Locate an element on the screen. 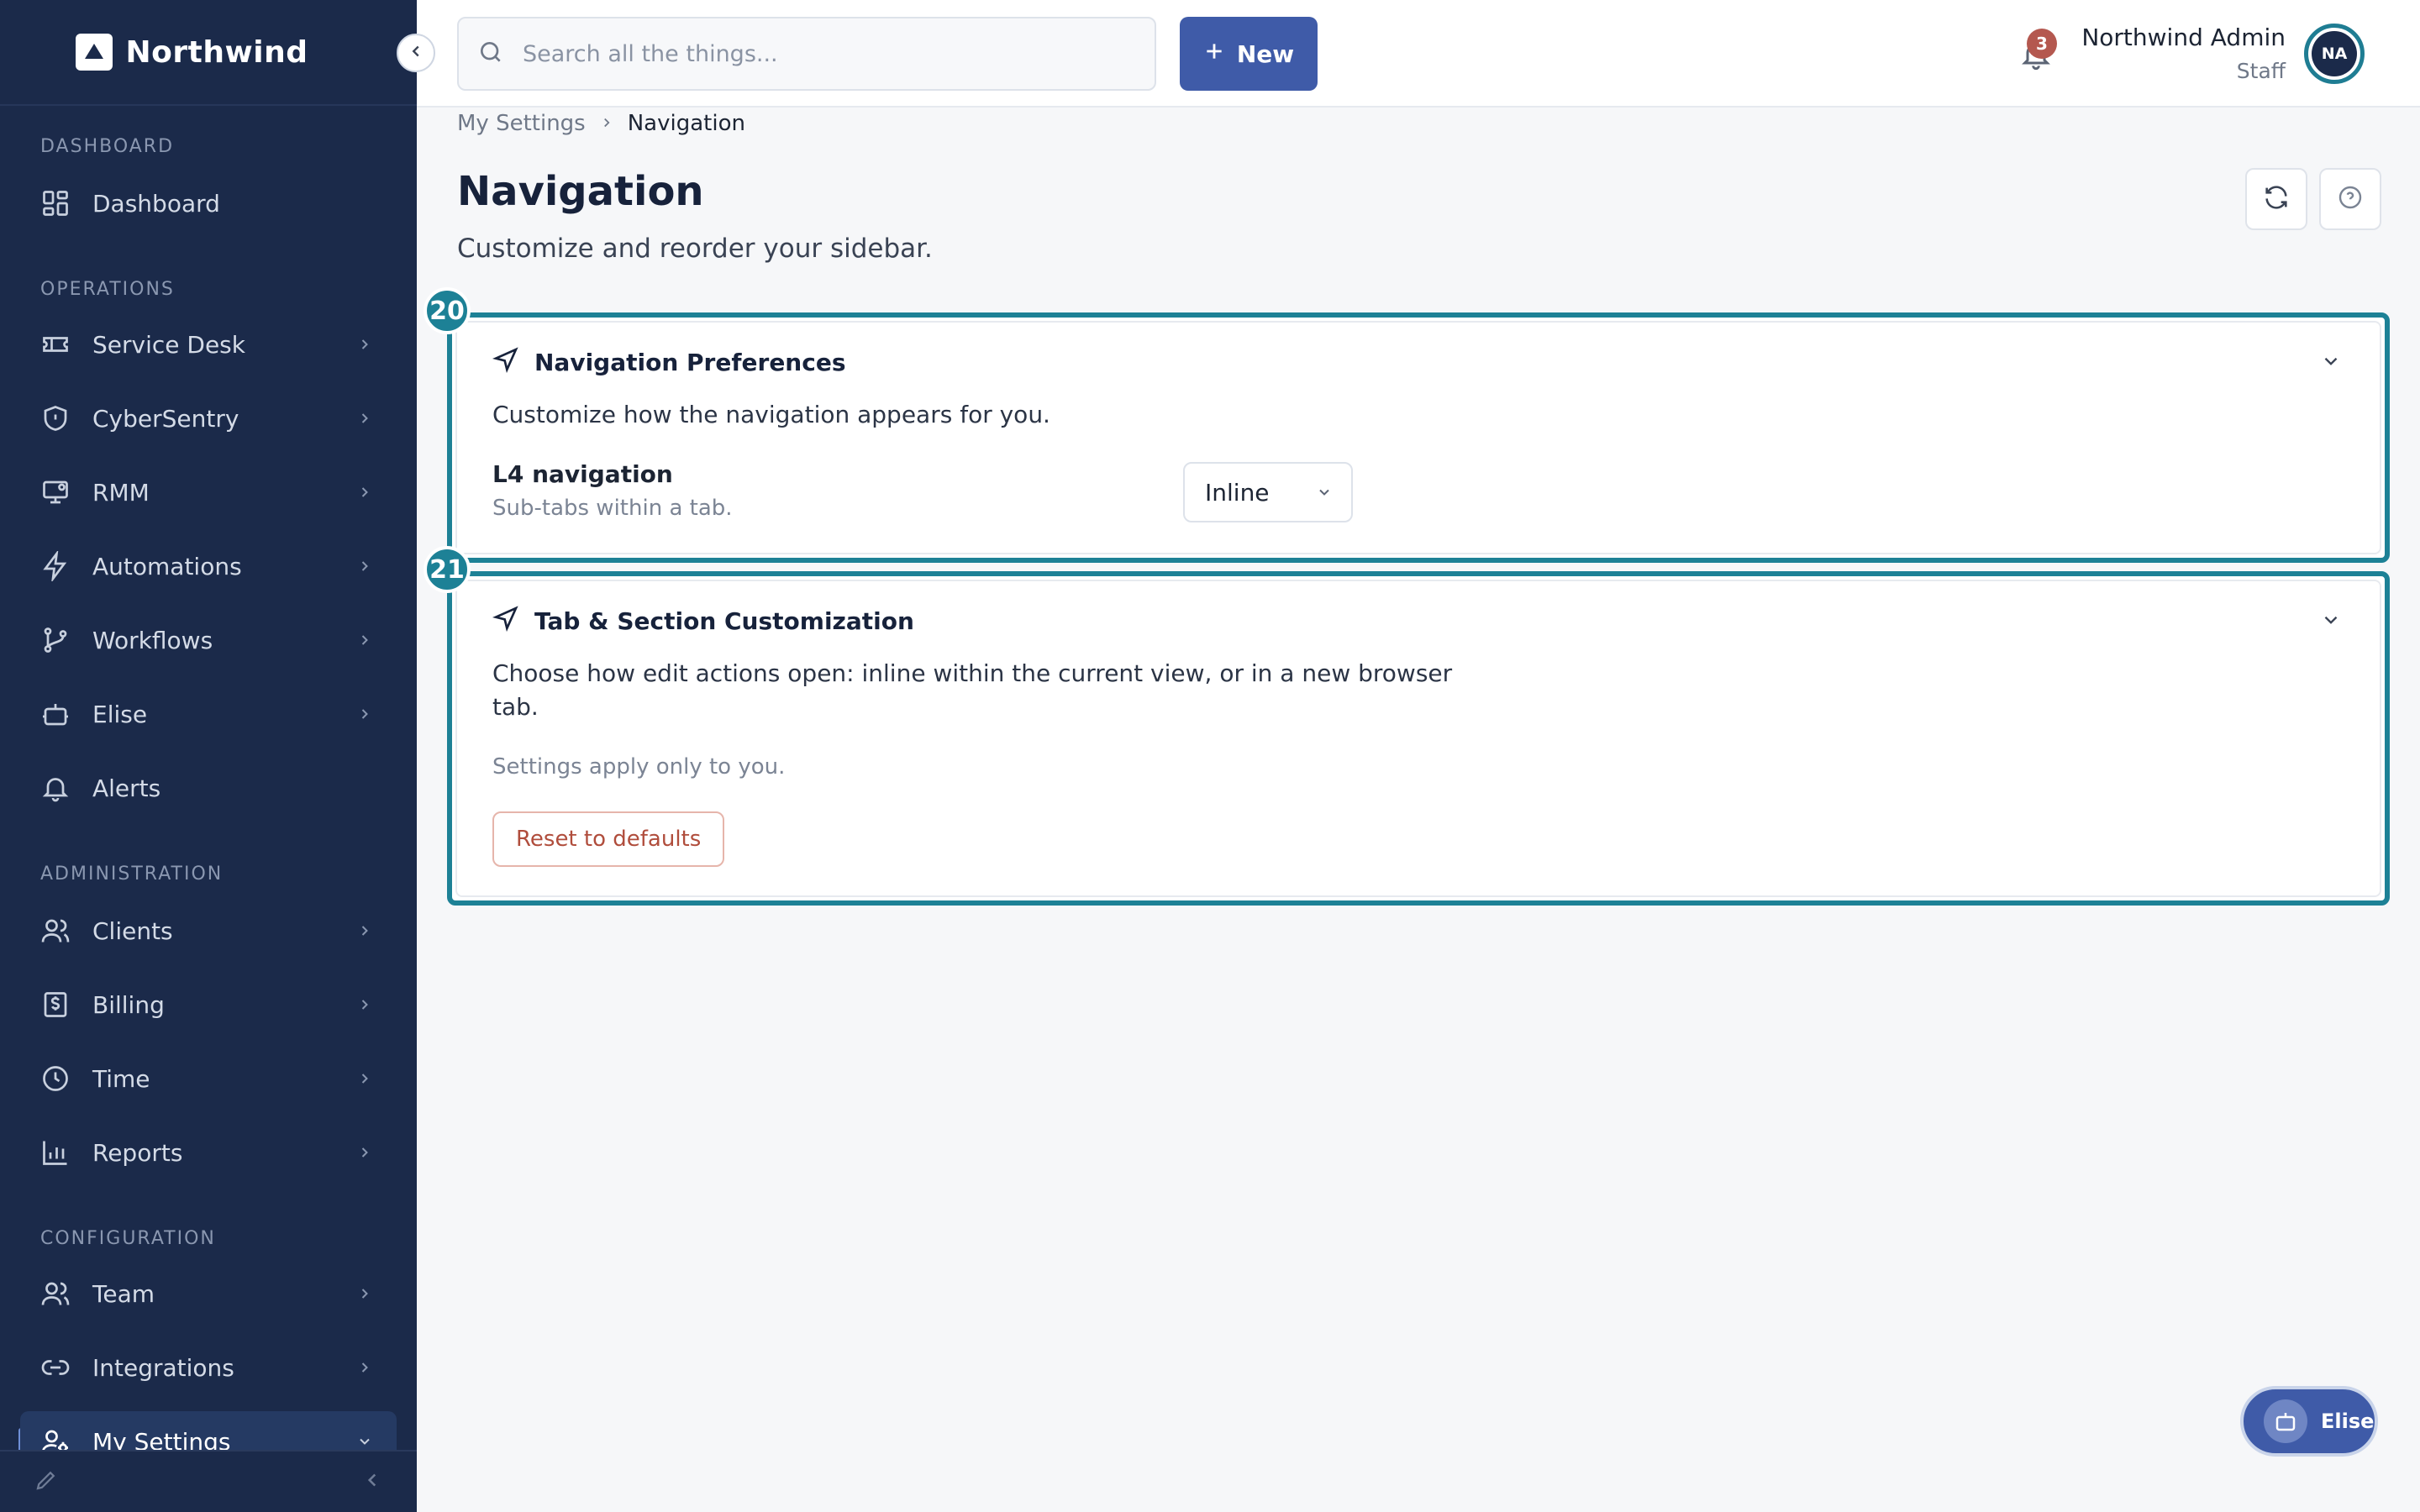 This screenshot has height=1512, width=2420. avatar: NA is located at coordinates (2334, 54).